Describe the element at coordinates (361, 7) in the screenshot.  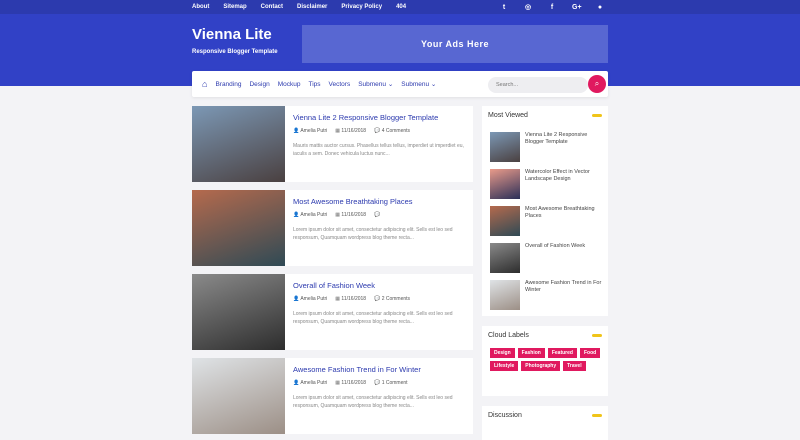
I see `topnav-privacy-policy: Privacy Policy` at that location.